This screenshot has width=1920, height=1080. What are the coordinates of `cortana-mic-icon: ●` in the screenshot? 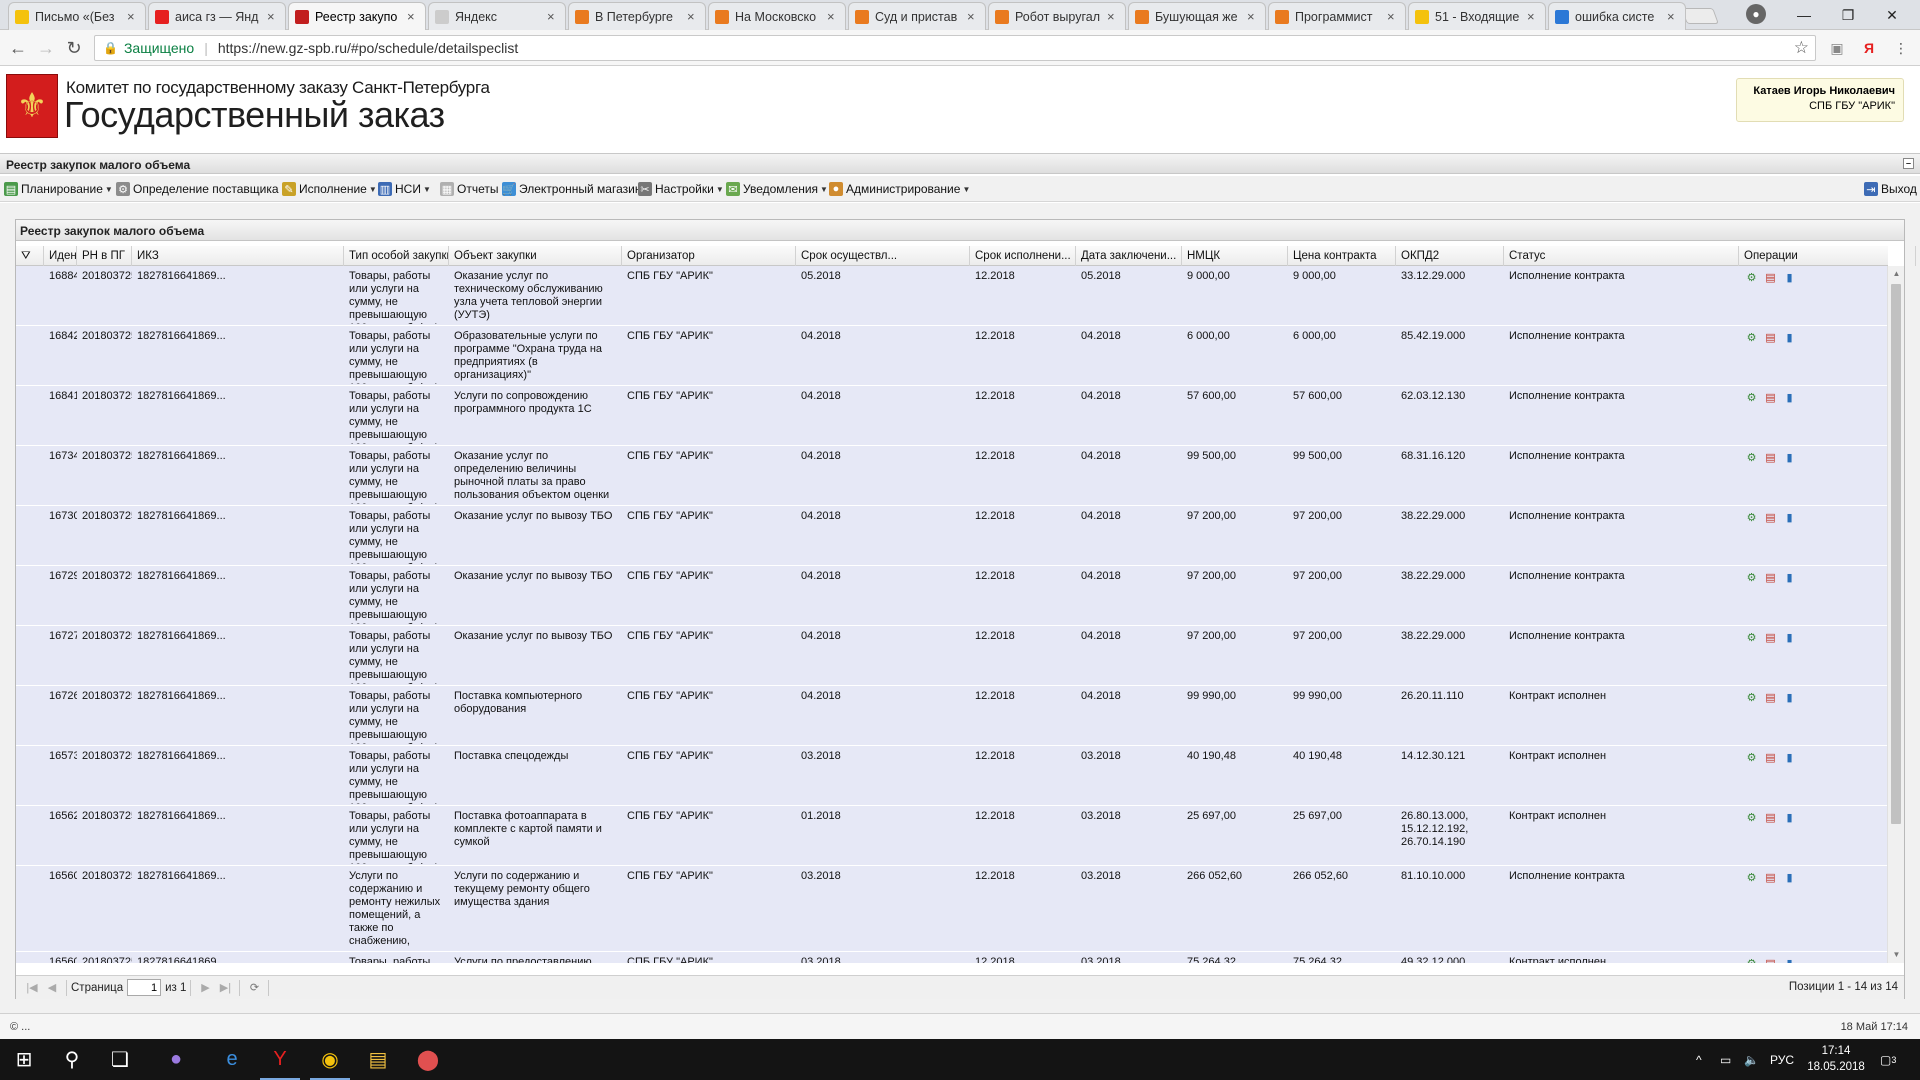 It's located at (176, 1059).